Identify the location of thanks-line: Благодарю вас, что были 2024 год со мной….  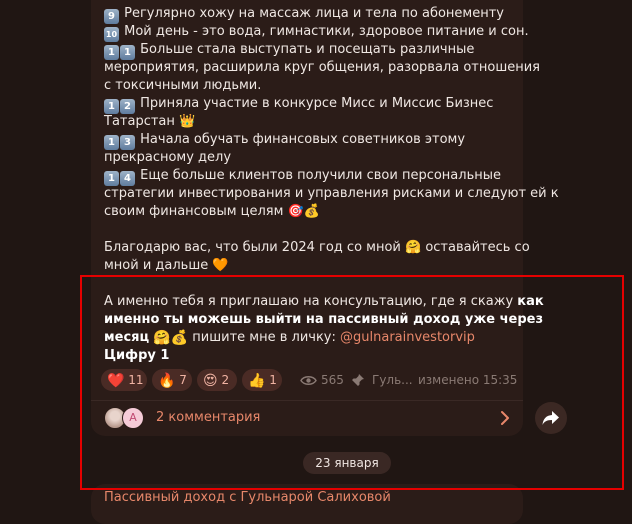
(317, 247).